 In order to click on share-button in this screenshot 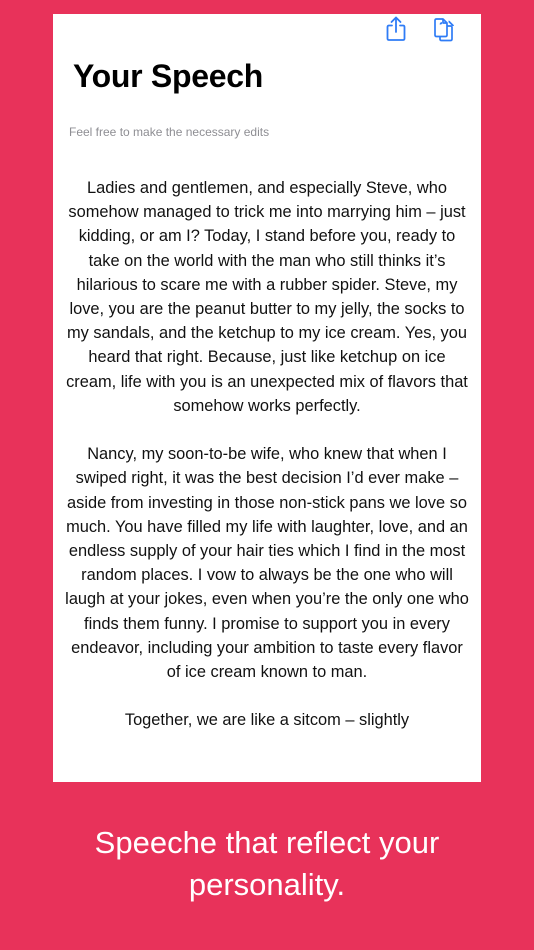, I will do `click(396, 29)`.